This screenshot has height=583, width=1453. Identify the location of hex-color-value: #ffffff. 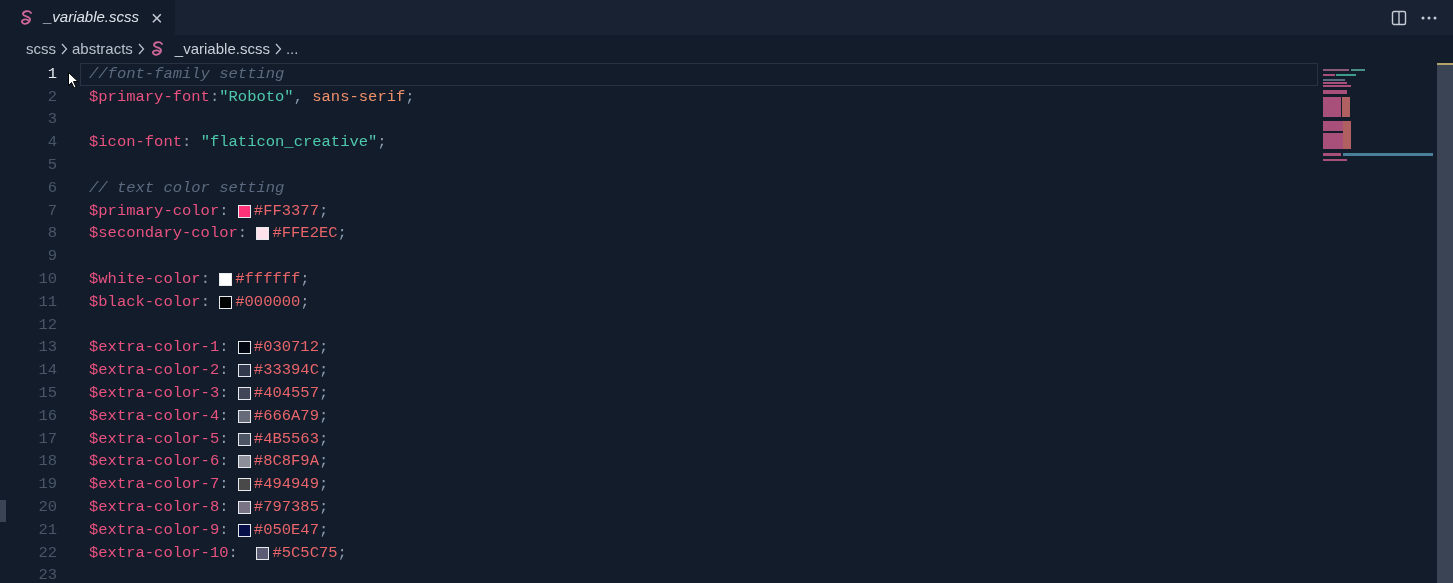
(268, 279).